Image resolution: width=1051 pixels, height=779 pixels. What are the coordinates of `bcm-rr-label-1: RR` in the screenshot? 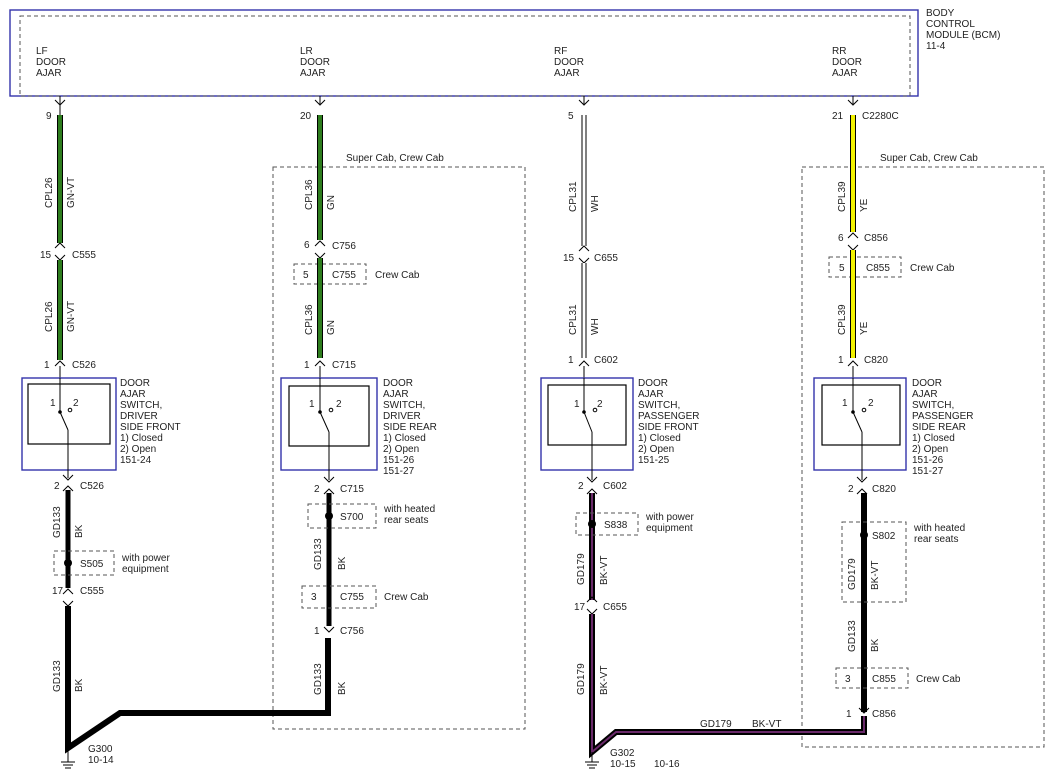 It's located at (839, 51).